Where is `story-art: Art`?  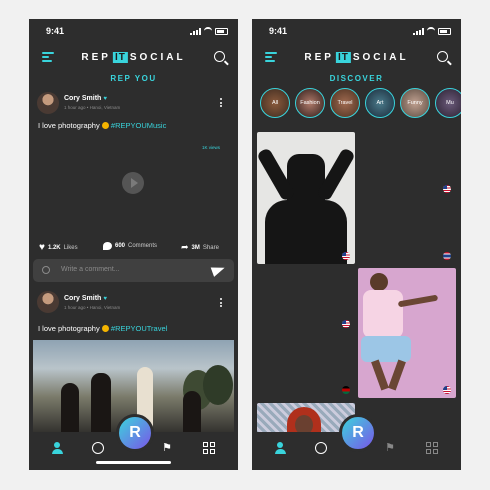 story-art: Art is located at coordinates (380, 103).